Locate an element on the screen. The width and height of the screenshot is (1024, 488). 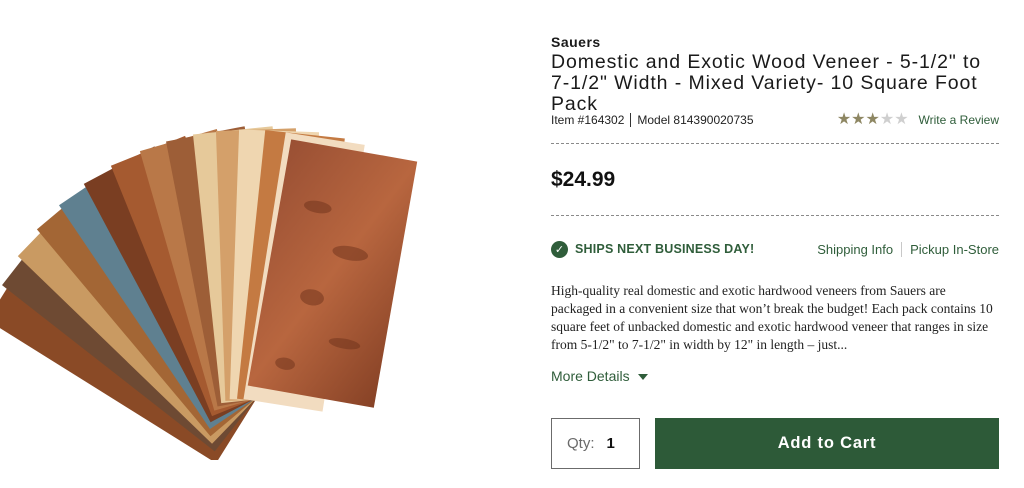
product-price: $24.99 is located at coordinates (583, 179).